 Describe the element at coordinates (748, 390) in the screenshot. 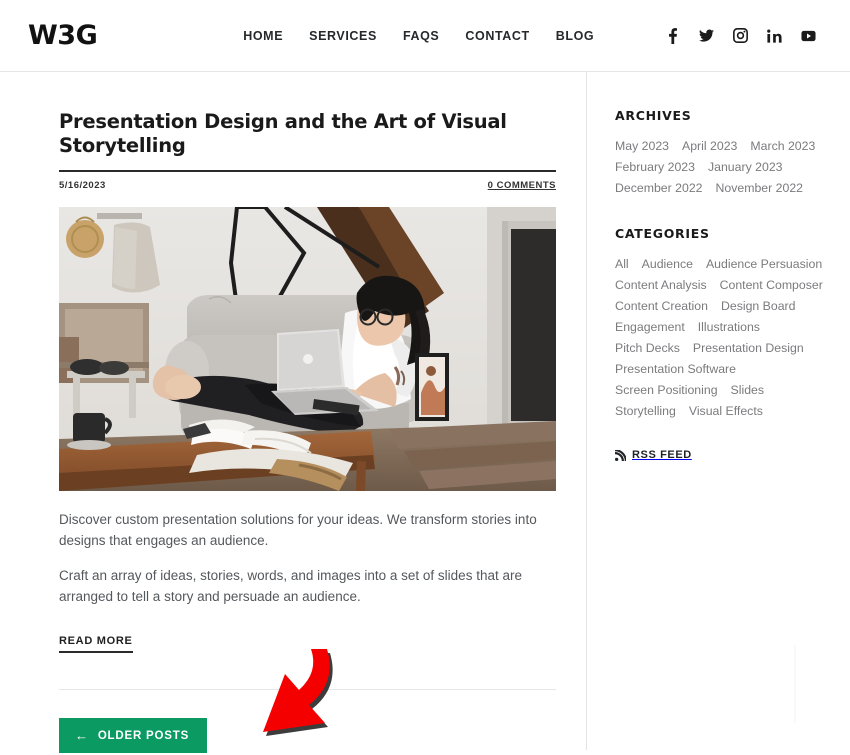

I see `category-link-slides: Slides` at that location.